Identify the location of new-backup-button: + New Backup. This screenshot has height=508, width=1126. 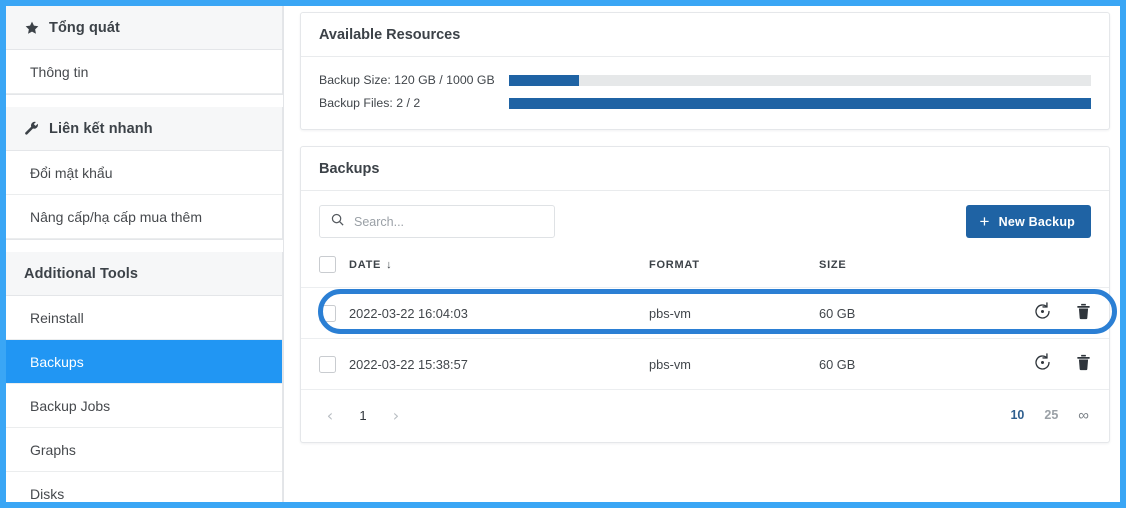
(1028, 221).